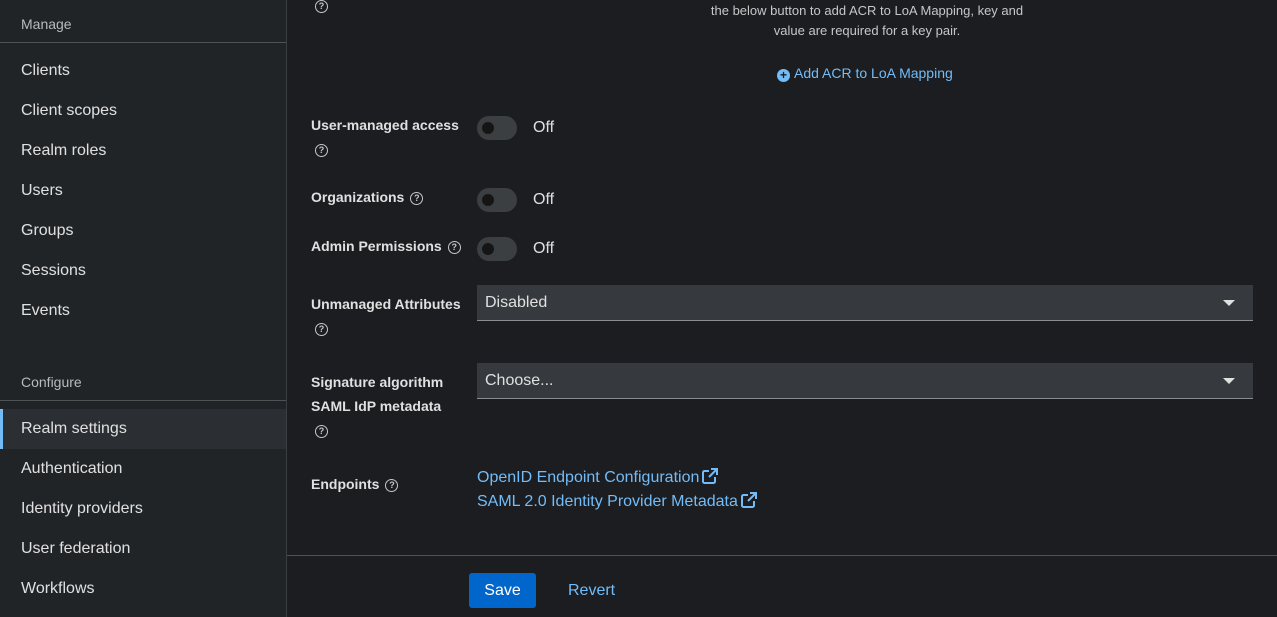 The image size is (1277, 617). I want to click on sidebar-item-events: Events, so click(143, 311).